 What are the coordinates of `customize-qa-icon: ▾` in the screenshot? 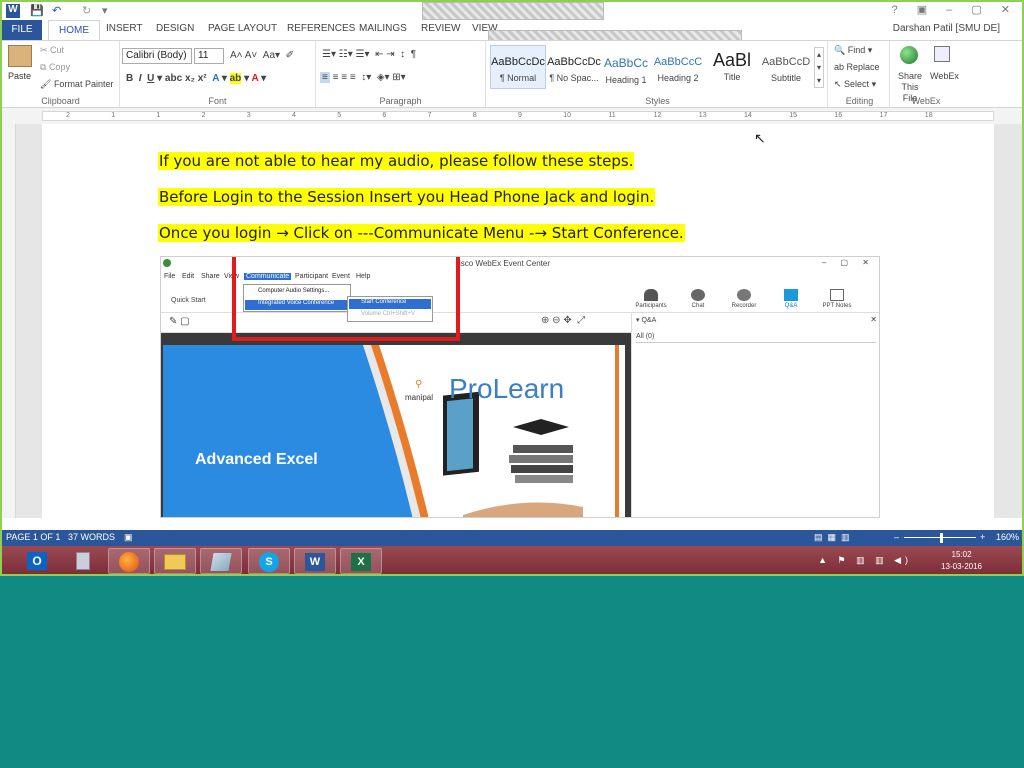 It's located at (105, 11).